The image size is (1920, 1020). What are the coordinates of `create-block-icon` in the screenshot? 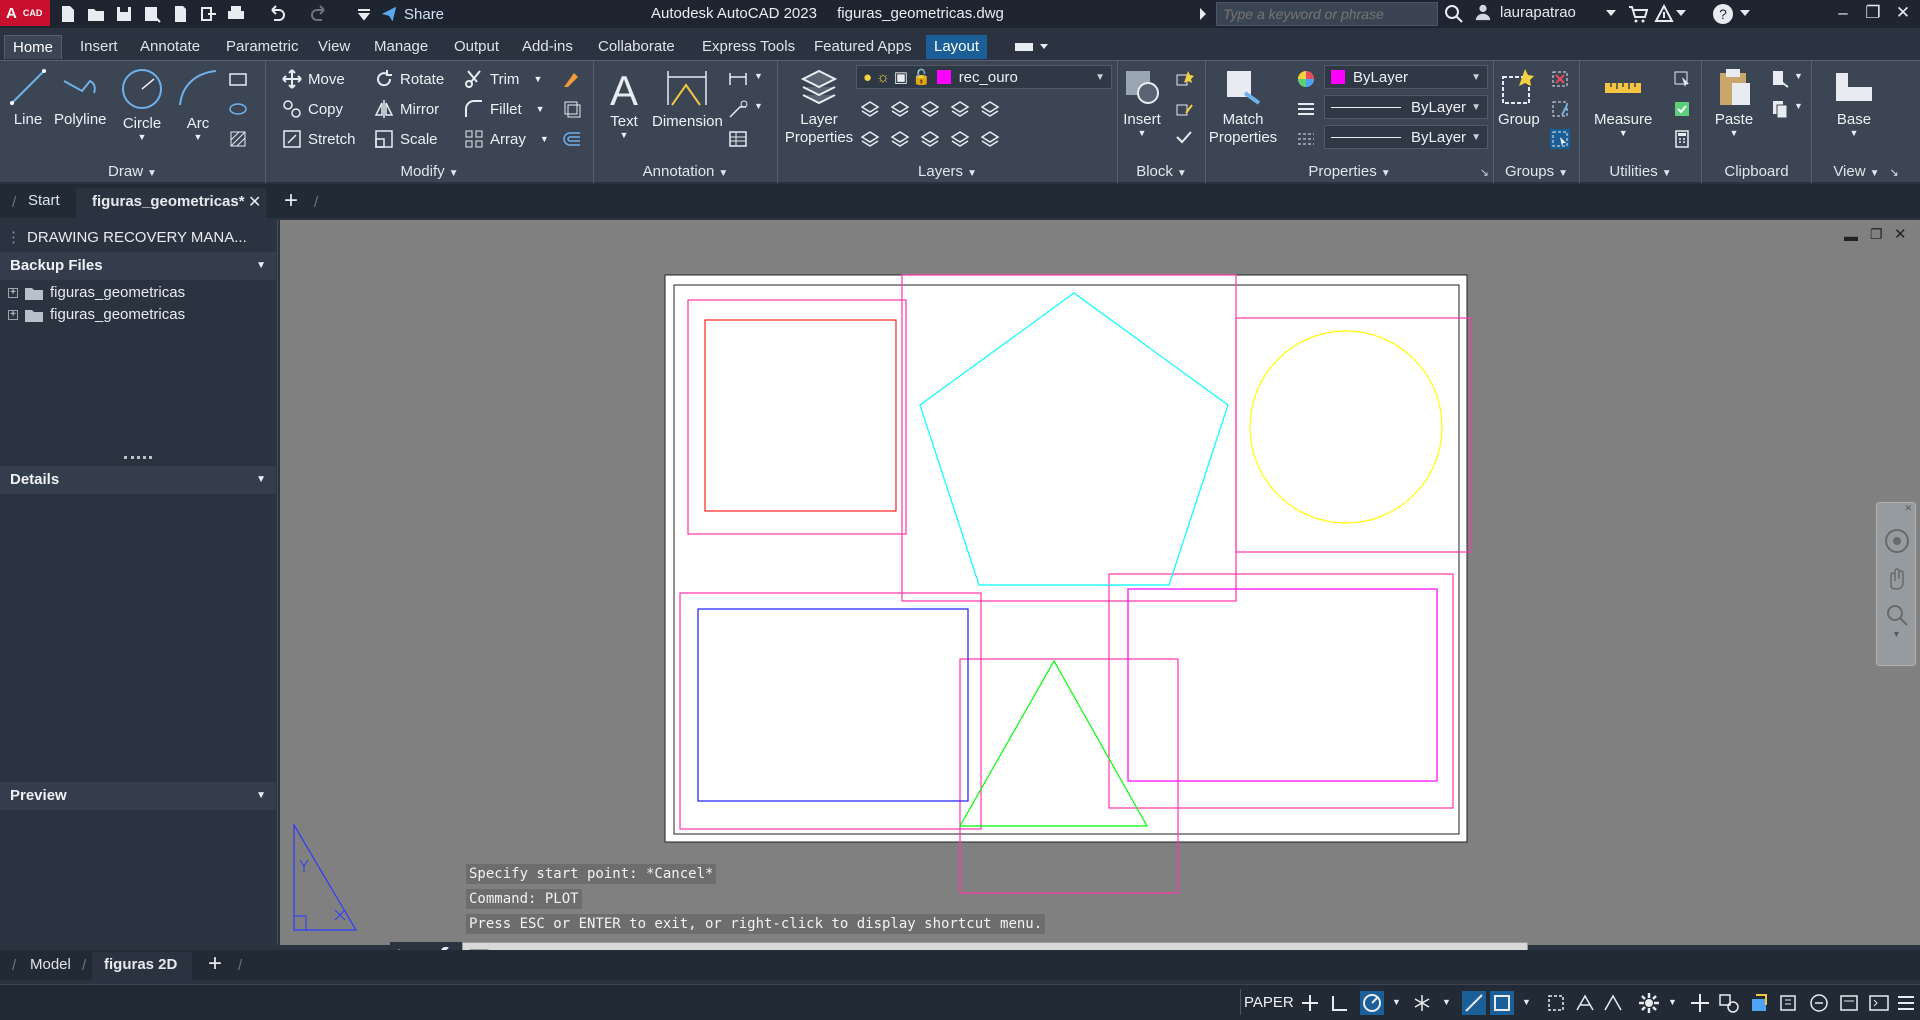 It's located at (1184, 79).